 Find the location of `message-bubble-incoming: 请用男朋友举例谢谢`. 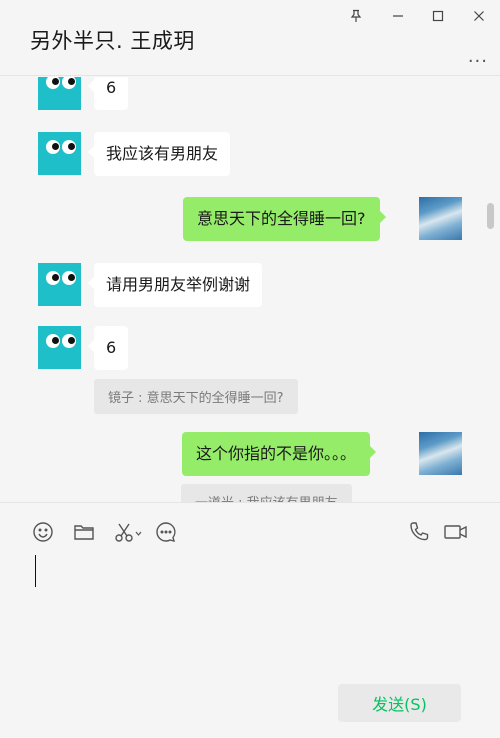

message-bubble-incoming: 请用男朋友举例谢谢 is located at coordinates (175, 285).